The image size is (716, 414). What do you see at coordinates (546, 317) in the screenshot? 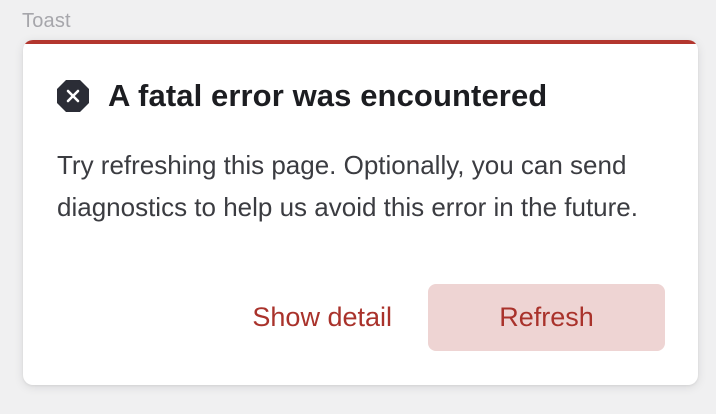
I see `refresh-button: Refresh` at bounding box center [546, 317].